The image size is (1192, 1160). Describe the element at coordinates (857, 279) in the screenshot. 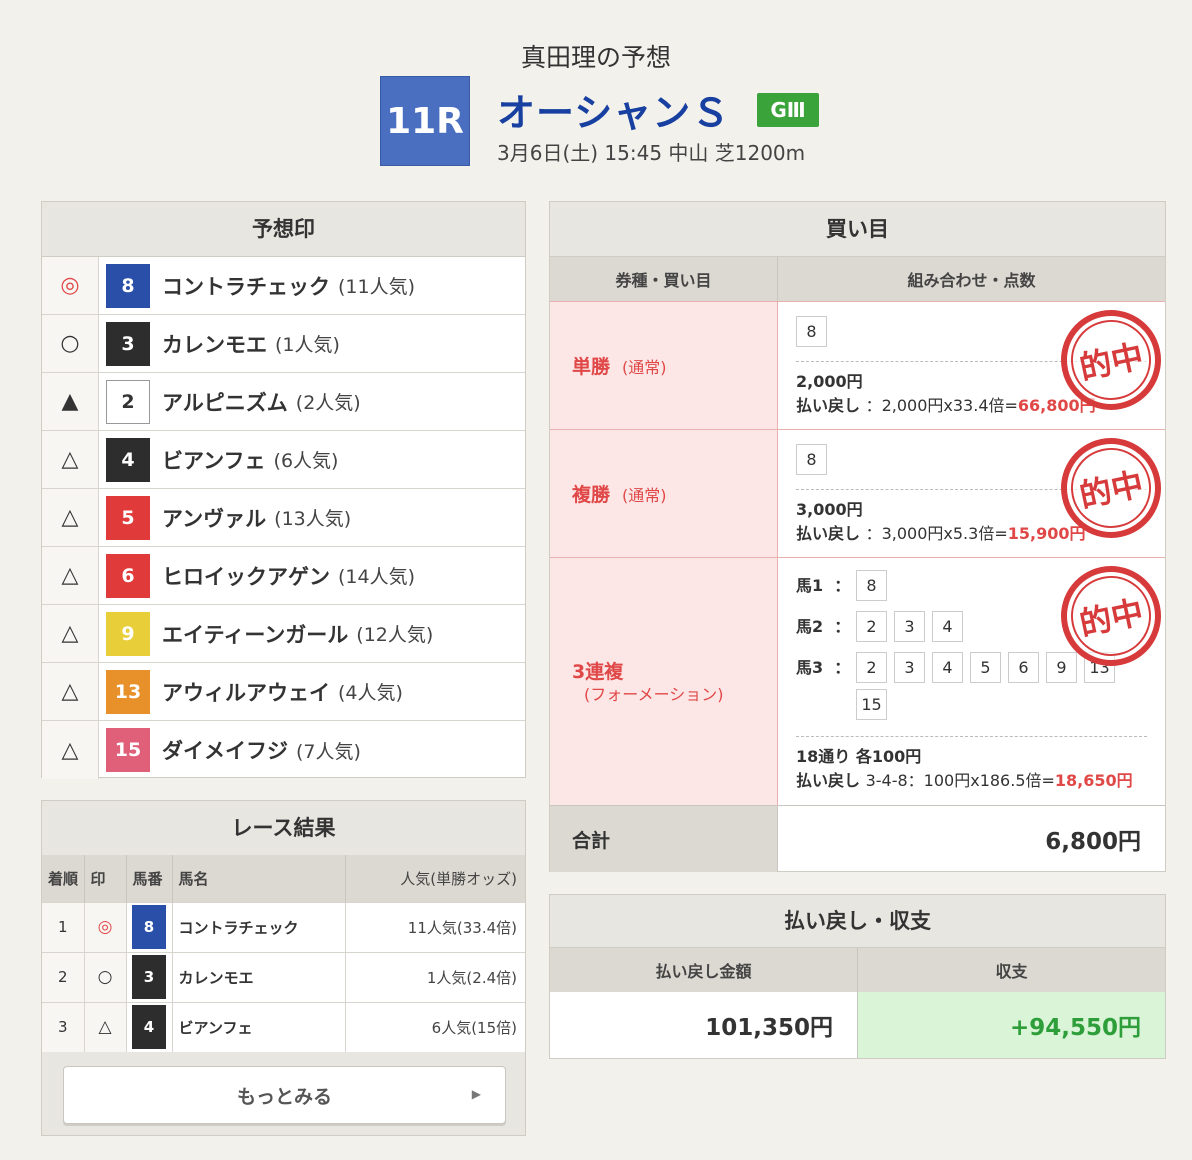

I see `bets-column-header: 券種・買い目 組み合わせ・点数` at that location.